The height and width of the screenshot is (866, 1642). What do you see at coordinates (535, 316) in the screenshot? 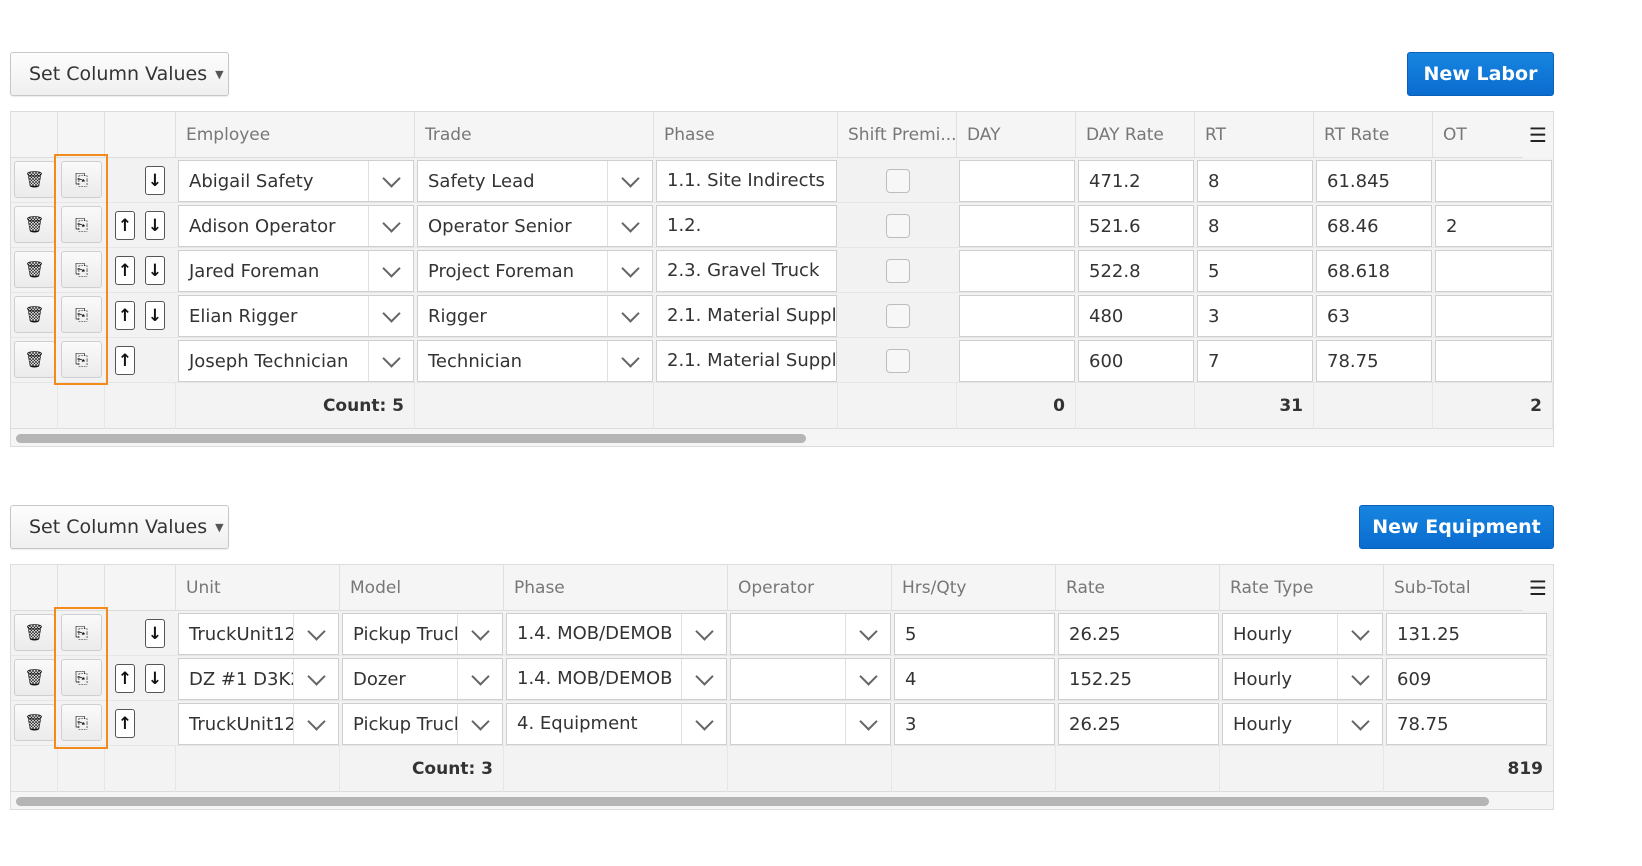
I see `trade-select: Rigger` at bounding box center [535, 316].